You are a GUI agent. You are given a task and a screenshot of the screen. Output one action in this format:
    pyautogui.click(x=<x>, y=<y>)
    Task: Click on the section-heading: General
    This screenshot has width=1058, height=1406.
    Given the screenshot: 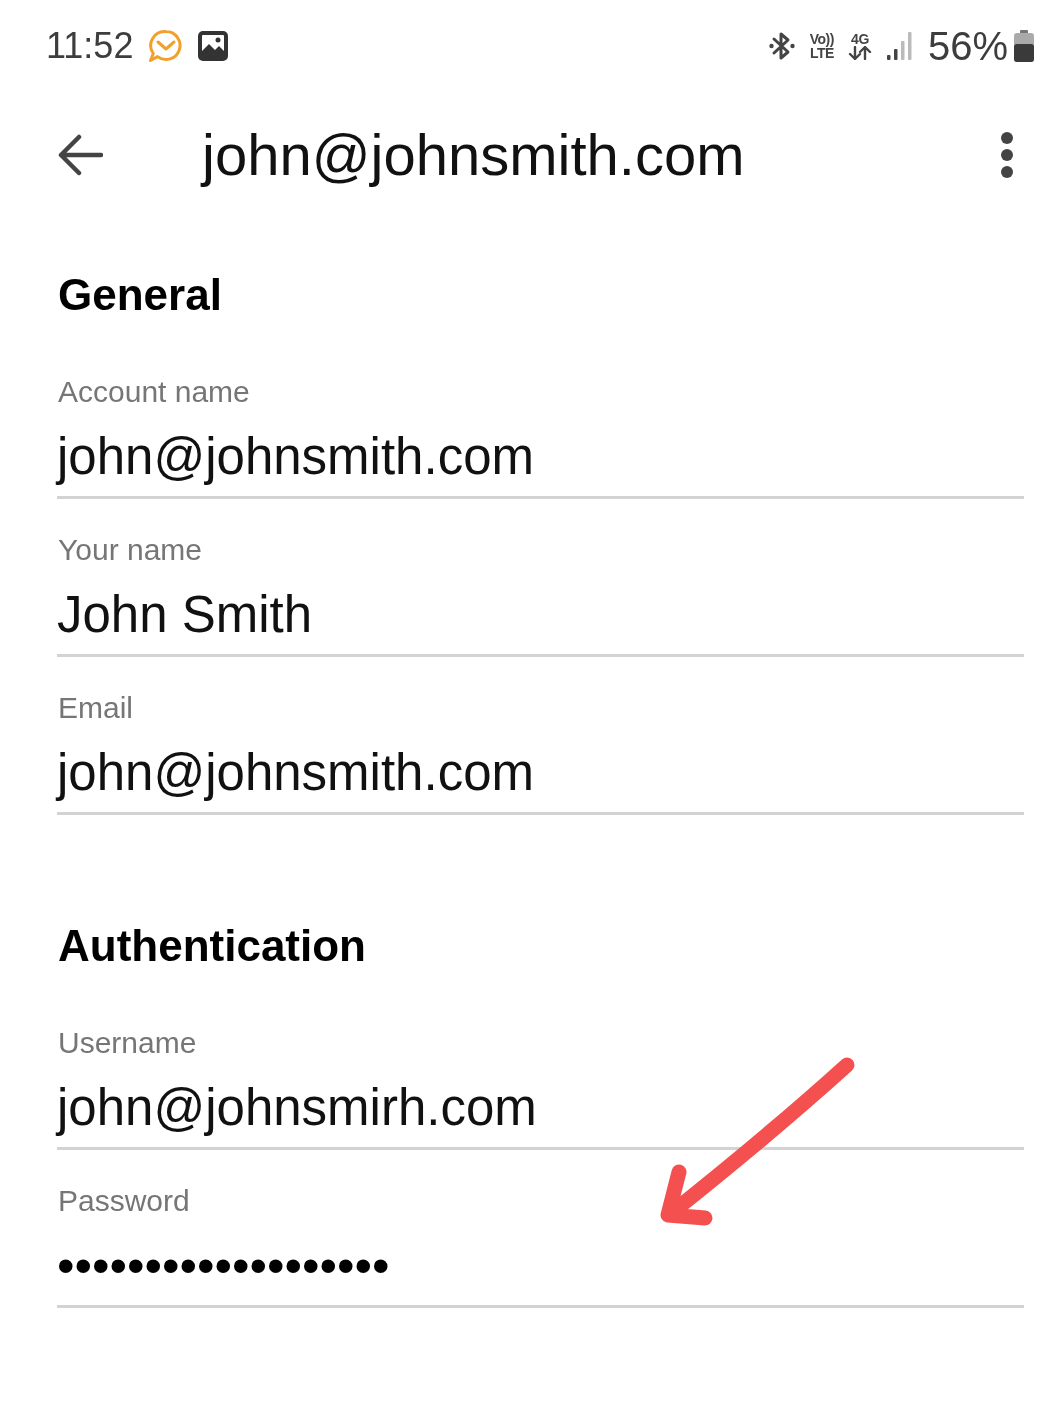 What is the action you would take?
    pyautogui.click(x=140, y=295)
    